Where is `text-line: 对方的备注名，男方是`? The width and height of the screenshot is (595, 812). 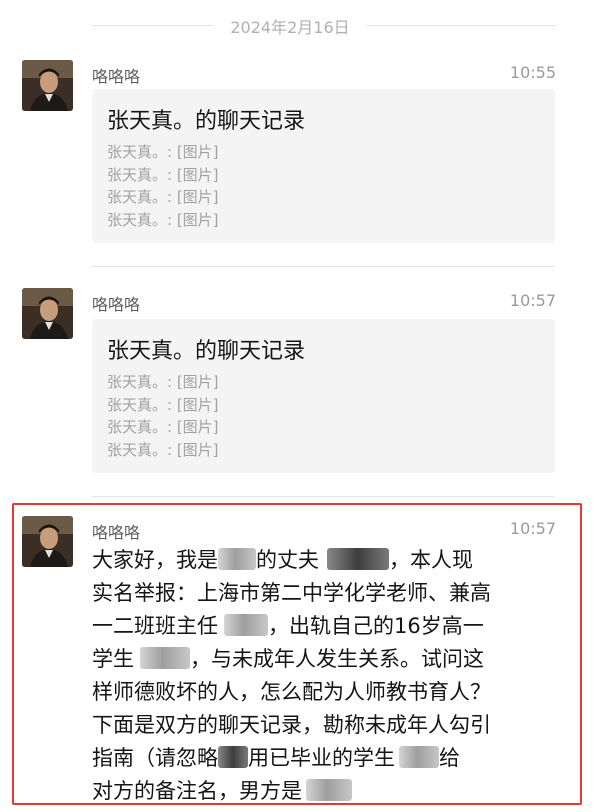 text-line: 对方的备注名，男方是 is located at coordinates (328, 791).